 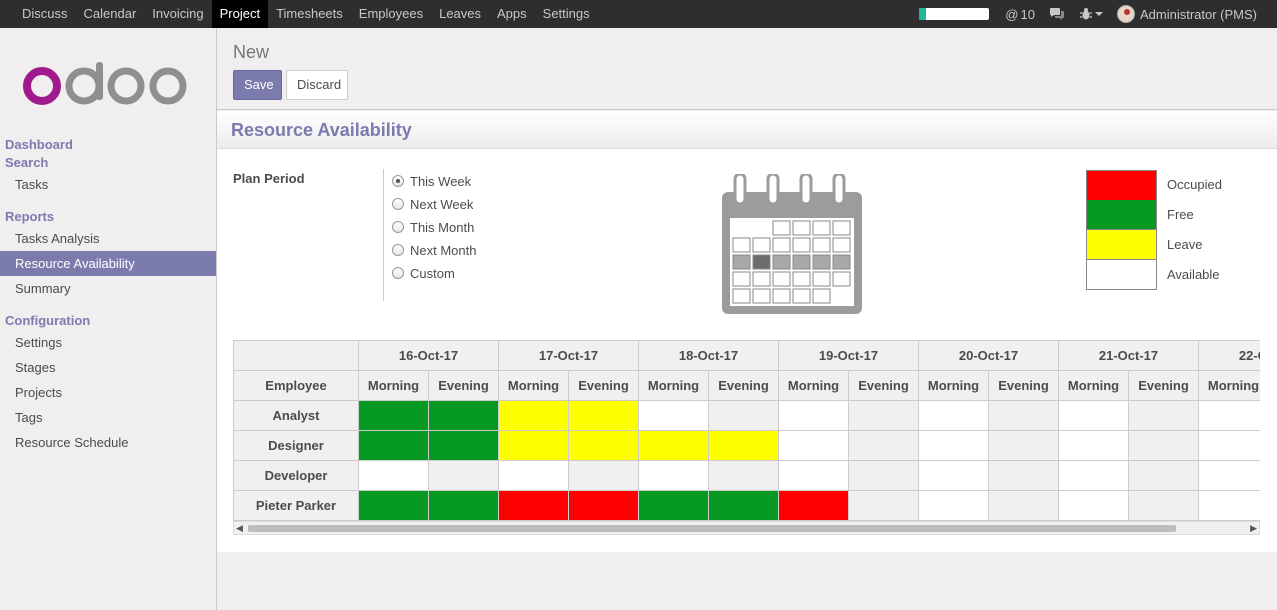 I want to click on sidebar-heading-search: Search, so click(x=108, y=163).